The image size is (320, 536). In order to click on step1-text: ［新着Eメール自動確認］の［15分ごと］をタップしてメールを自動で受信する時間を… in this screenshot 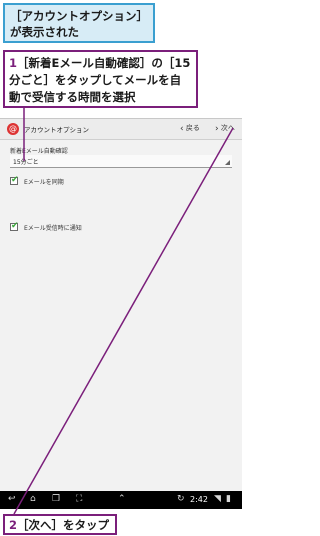, I will do `click(100, 80)`.